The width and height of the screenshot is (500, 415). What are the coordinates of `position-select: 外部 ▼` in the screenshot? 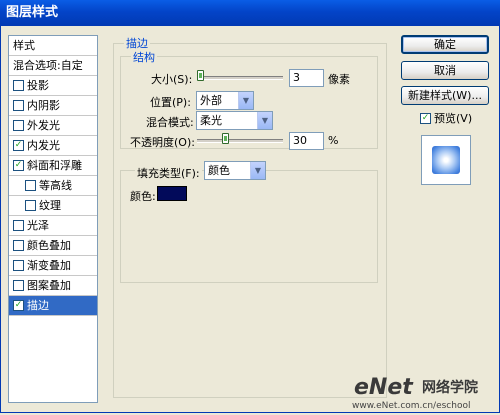 It's located at (225, 100).